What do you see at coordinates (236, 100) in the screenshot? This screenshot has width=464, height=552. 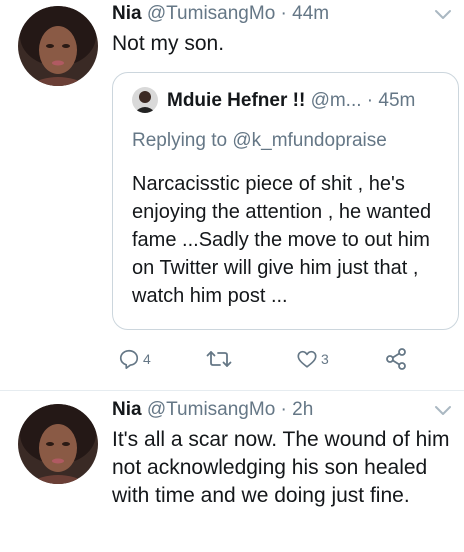 I see `quoted-display-name: Mduie Hefner !!` at bounding box center [236, 100].